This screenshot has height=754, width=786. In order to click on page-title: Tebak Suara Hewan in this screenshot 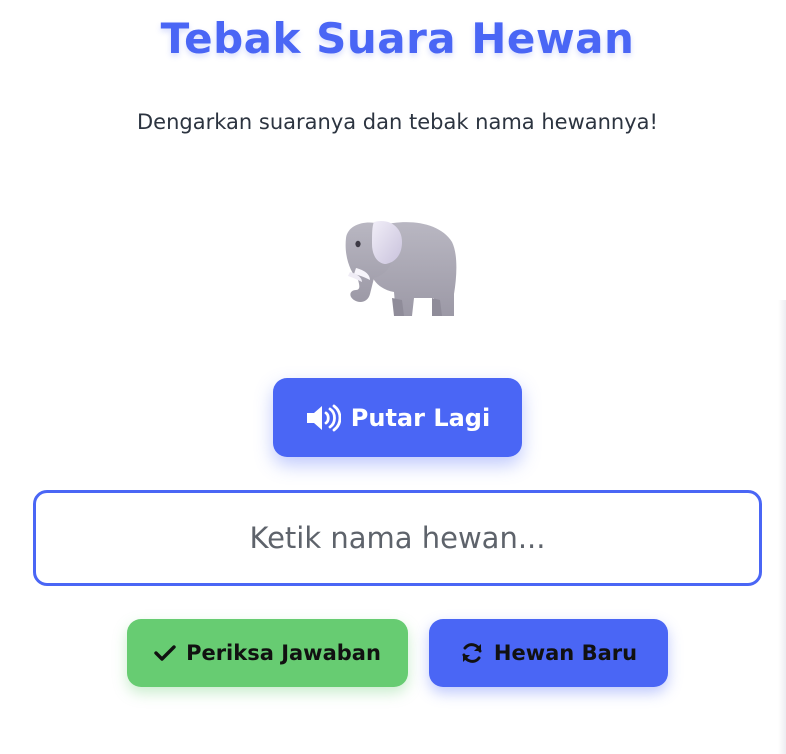, I will do `click(397, 38)`.